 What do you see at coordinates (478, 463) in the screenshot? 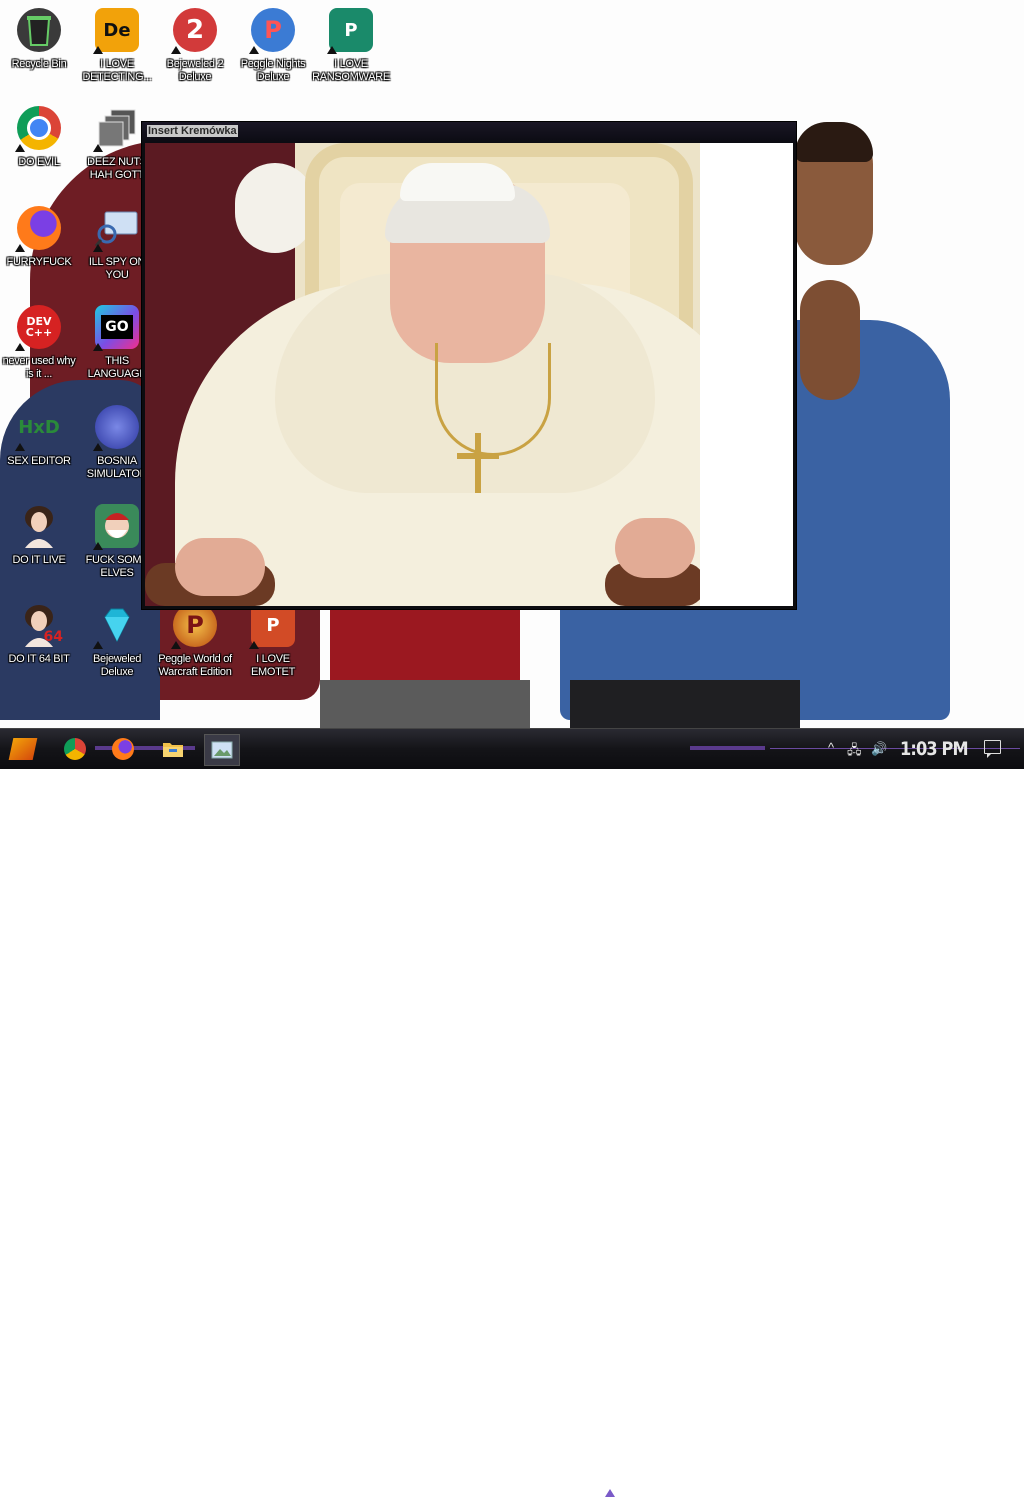
I see `photo-cross` at bounding box center [478, 463].